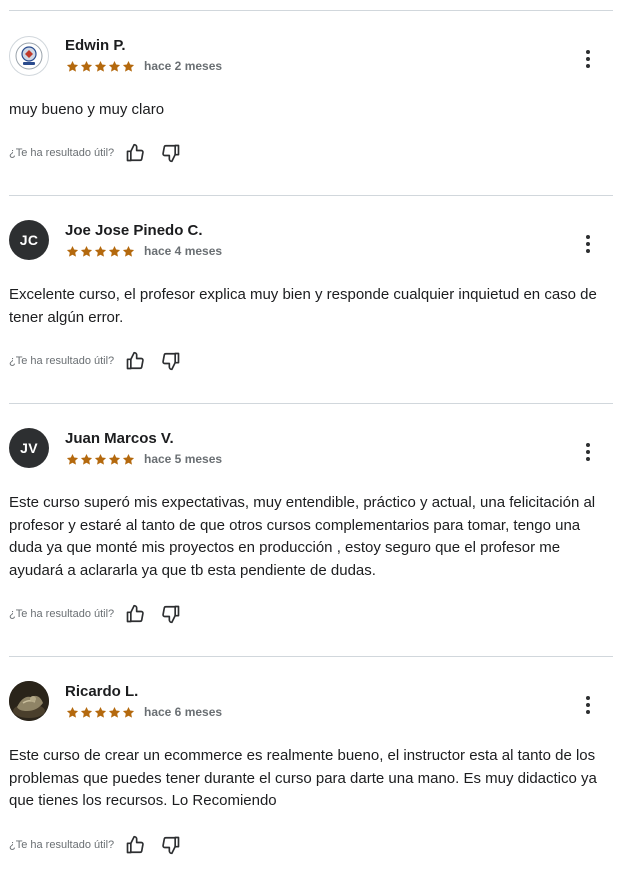  What do you see at coordinates (87, 109) in the screenshot?
I see `review-text: muy bueno y muy claro` at bounding box center [87, 109].